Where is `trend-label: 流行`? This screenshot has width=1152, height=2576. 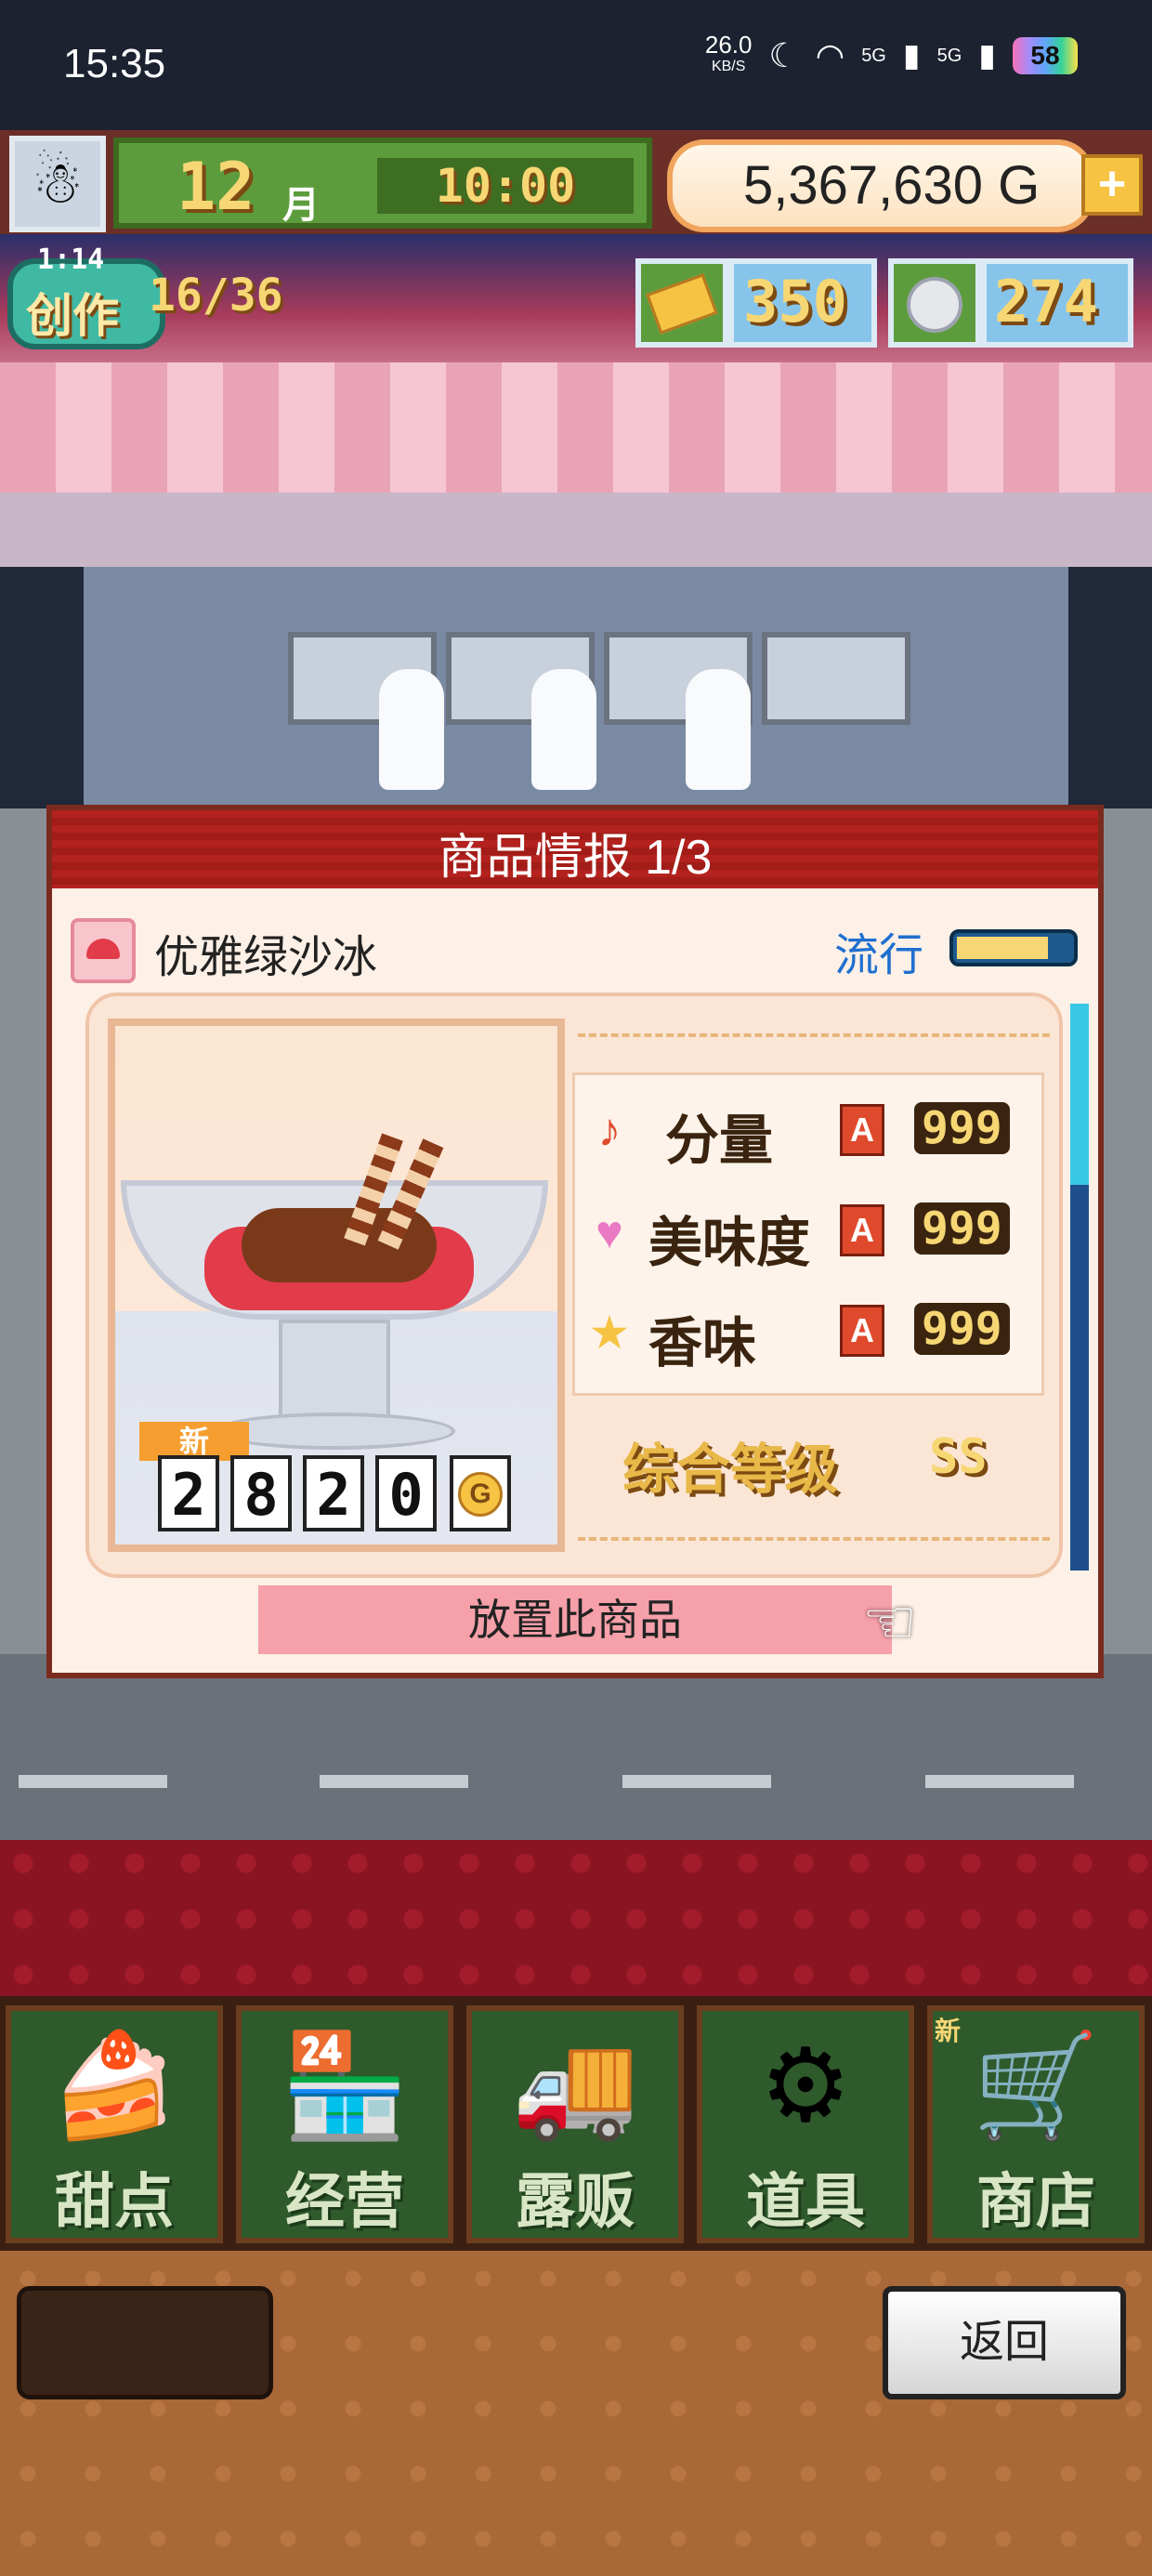 trend-label: 流行 is located at coordinates (879, 955).